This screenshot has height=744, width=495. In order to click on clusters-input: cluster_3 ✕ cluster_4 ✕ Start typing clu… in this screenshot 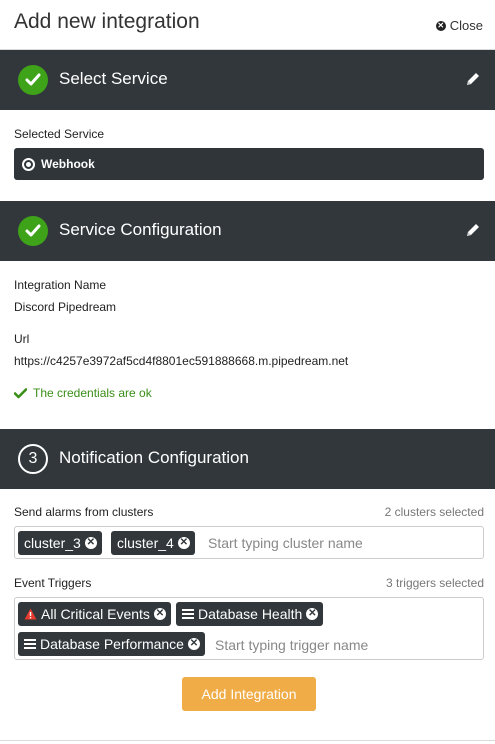, I will do `click(249, 542)`.